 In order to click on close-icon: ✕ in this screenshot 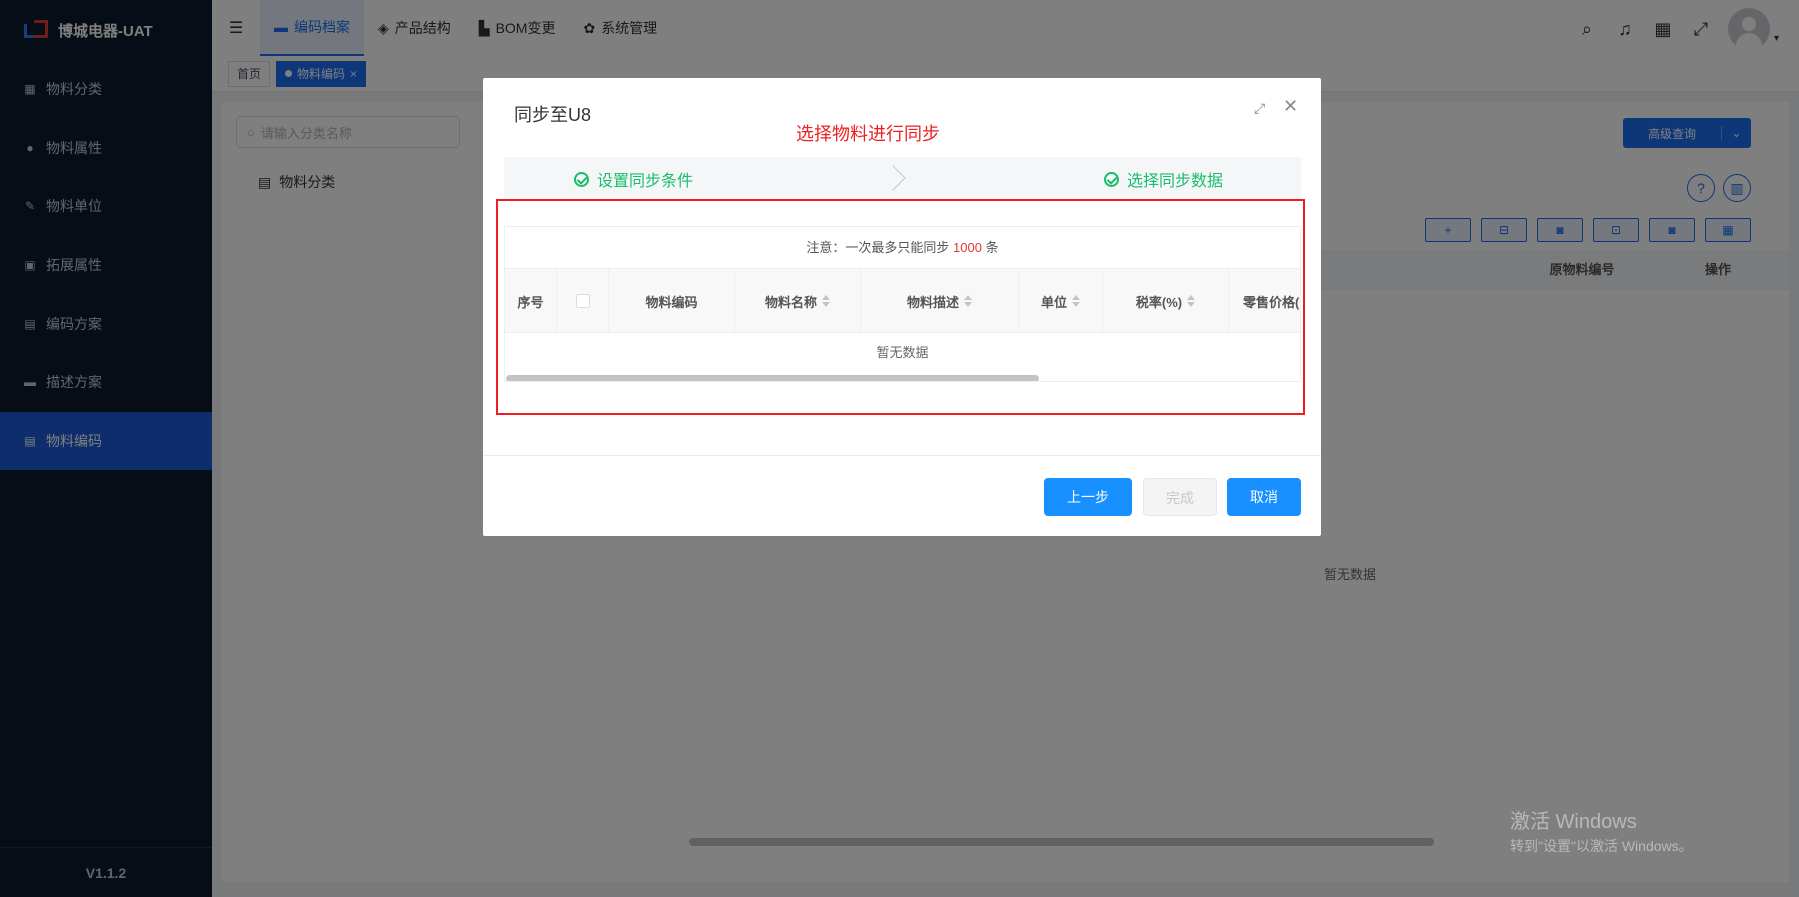, I will do `click(1290, 106)`.